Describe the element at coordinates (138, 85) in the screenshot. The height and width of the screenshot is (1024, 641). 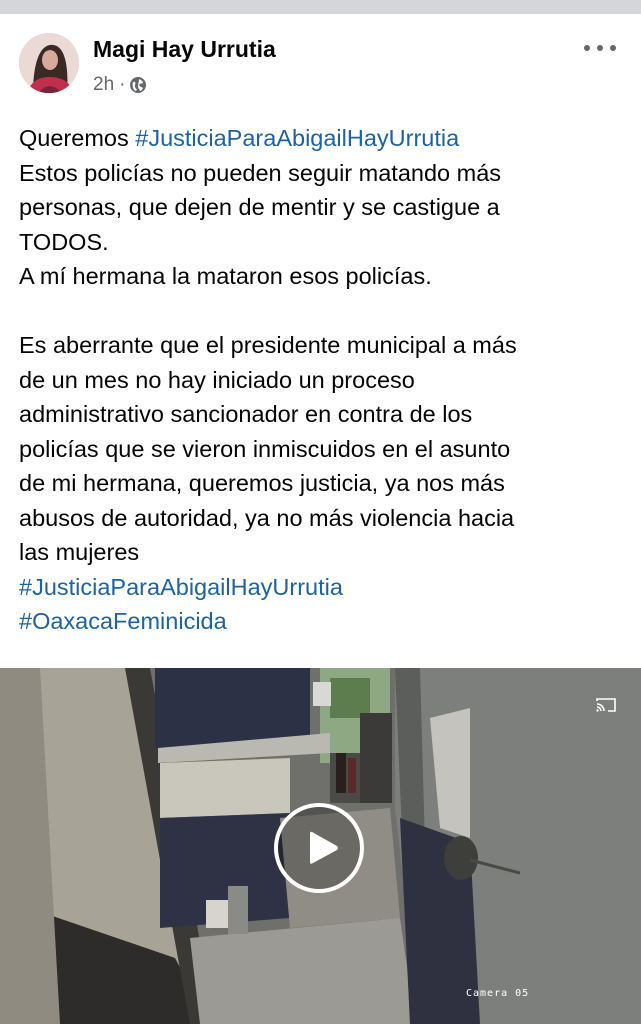
I see `globe-icon` at that location.